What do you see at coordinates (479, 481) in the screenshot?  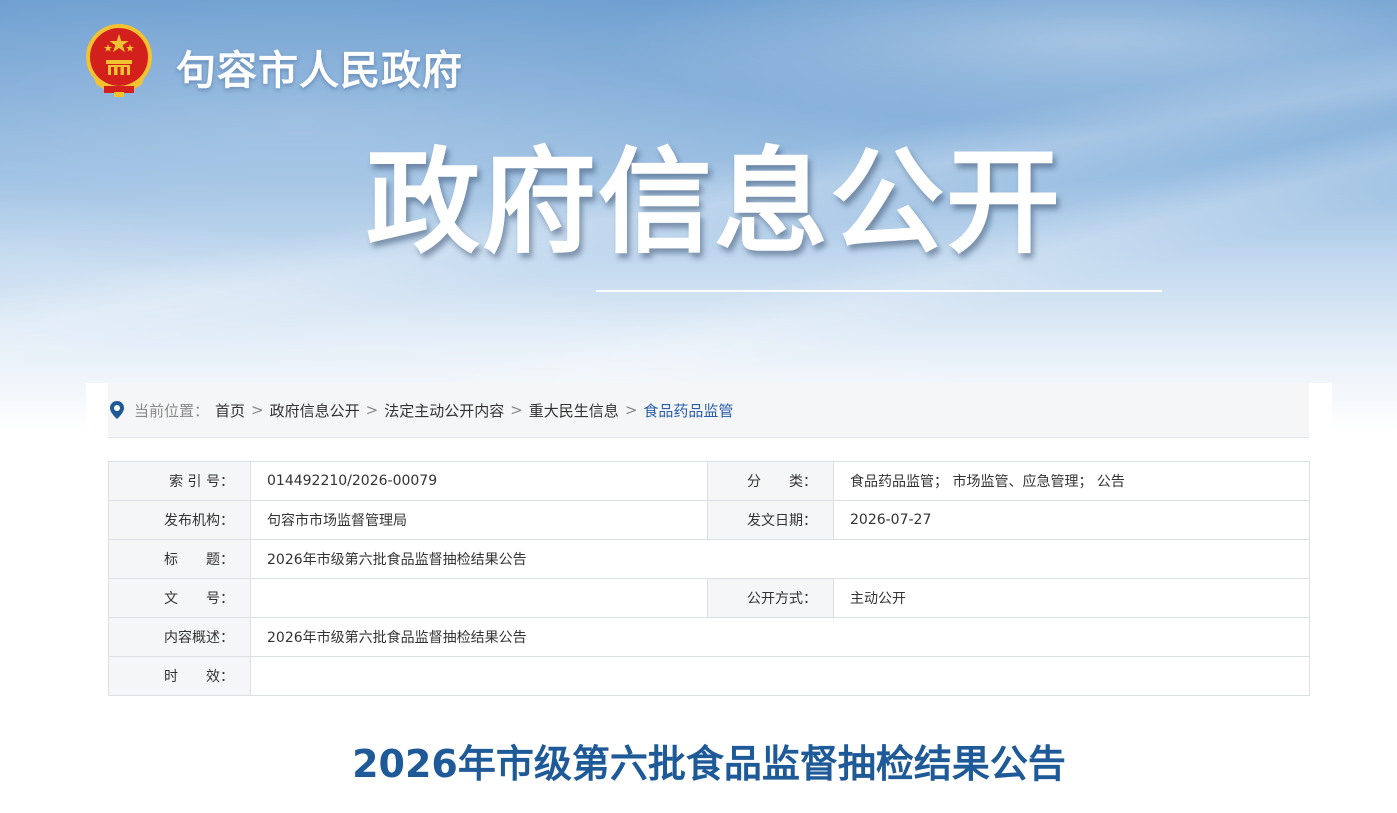 I see `index-no-value: 014492210/2026-00079` at bounding box center [479, 481].